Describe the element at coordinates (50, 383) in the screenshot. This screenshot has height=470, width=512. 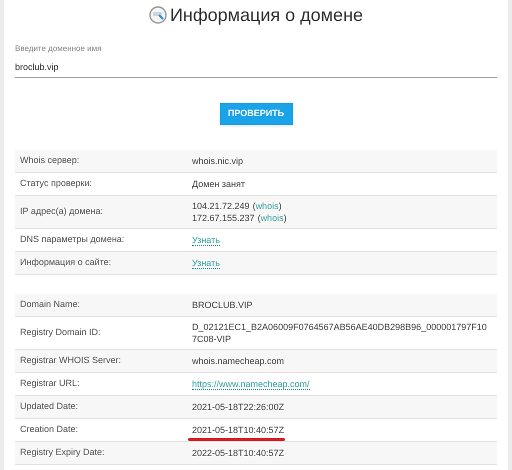
I see `field-label: Registrar URL:` at that location.